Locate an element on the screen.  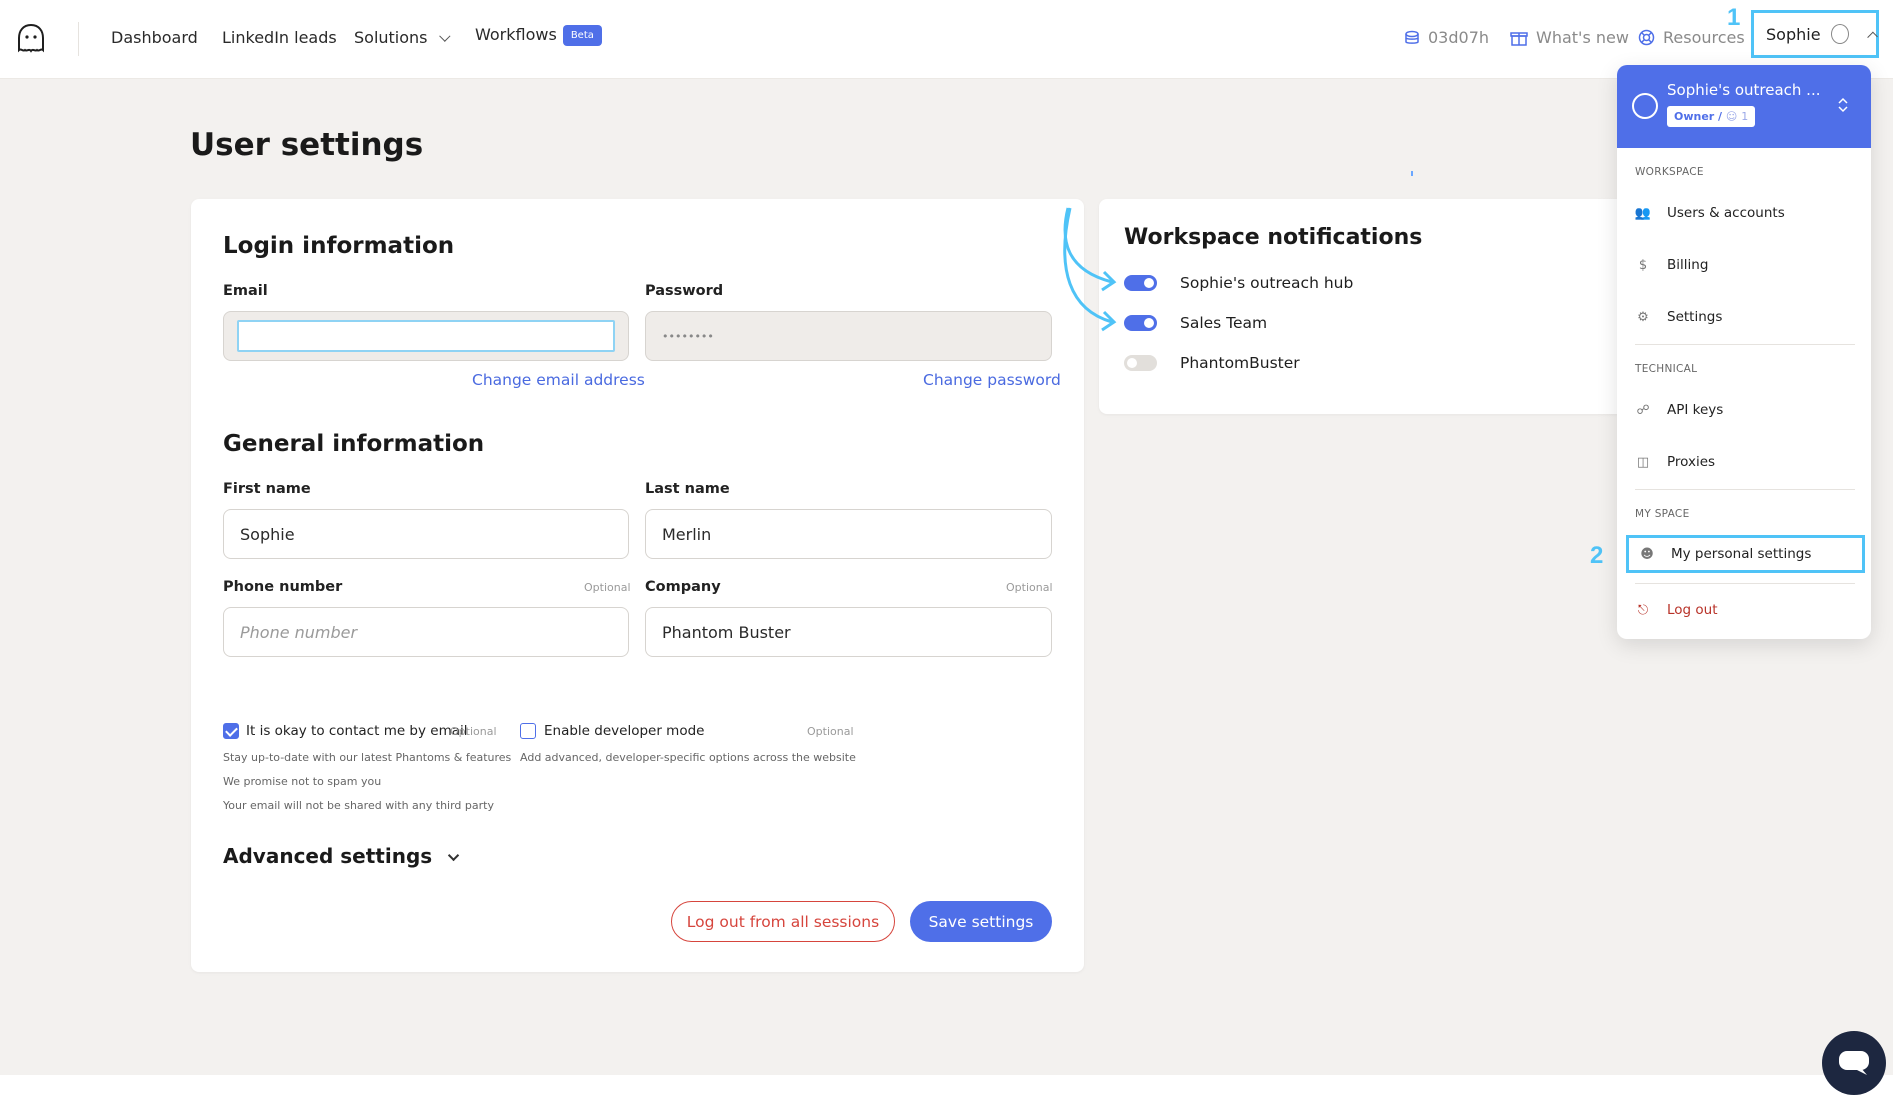
notification-toggle-outreach-hub is located at coordinates (1140, 283).